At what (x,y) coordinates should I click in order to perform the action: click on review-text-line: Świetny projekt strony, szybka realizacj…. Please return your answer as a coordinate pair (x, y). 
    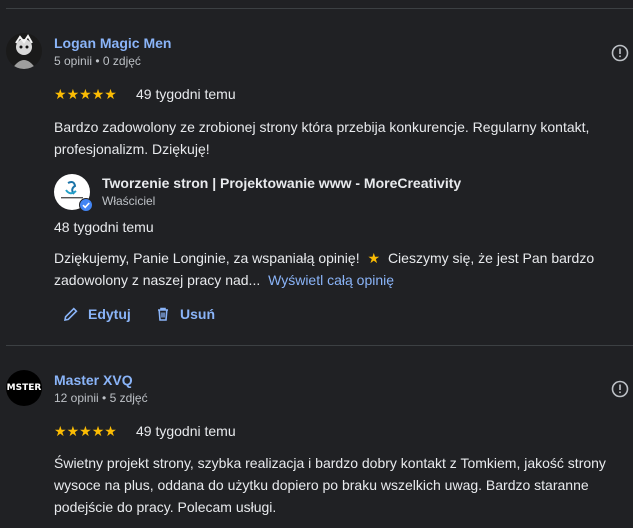
    Looking at the image, I should click on (330, 463).